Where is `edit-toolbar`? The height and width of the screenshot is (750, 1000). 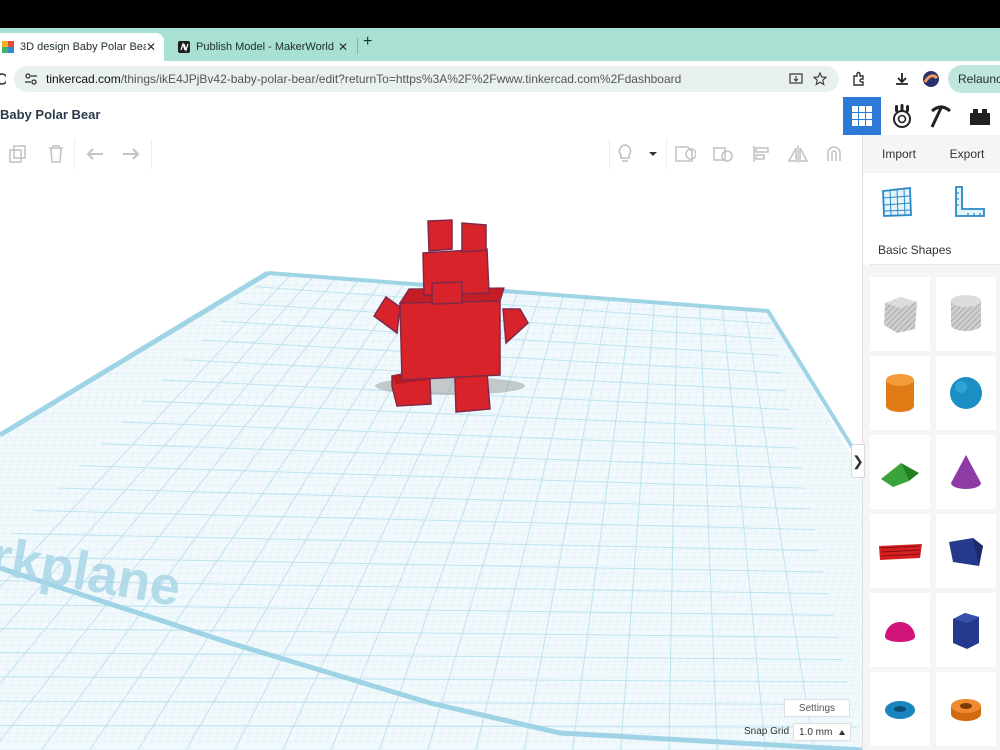 edit-toolbar is located at coordinates (431, 154).